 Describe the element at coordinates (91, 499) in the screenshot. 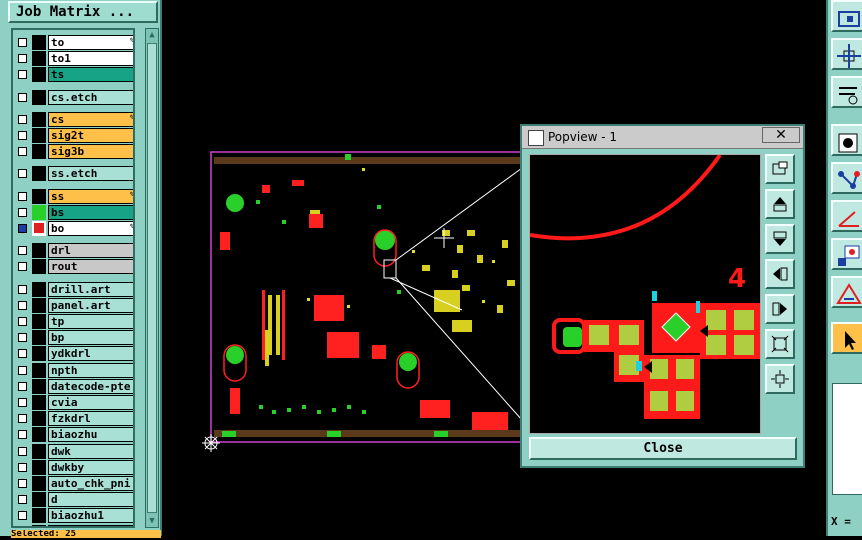

I see `layer-name: d` at that location.